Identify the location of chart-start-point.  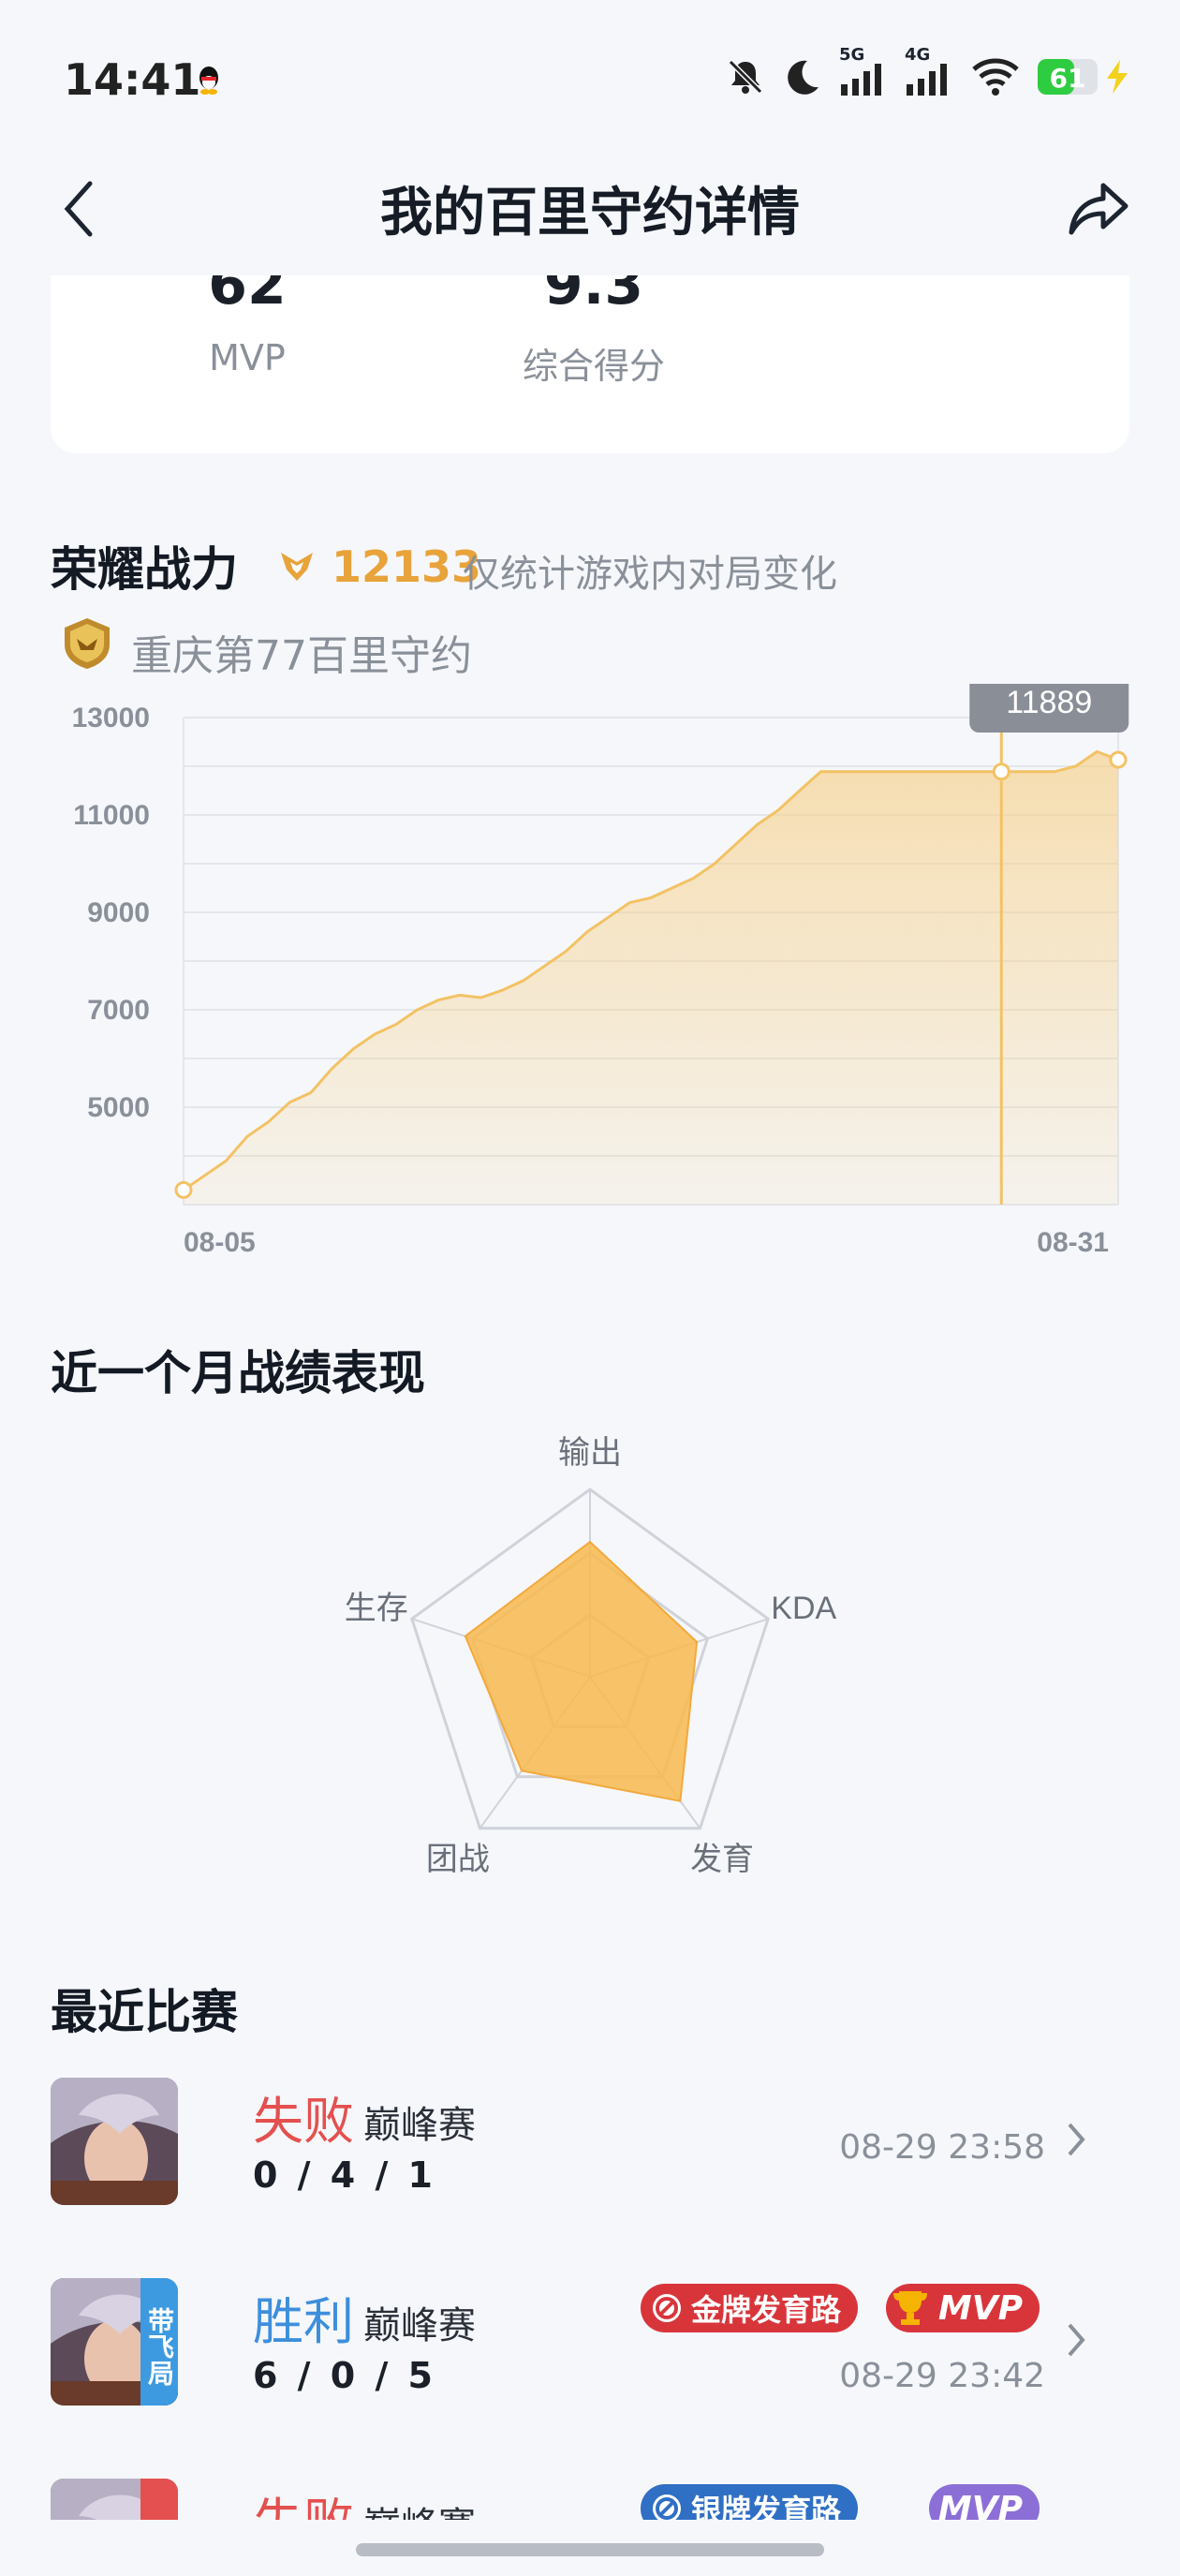
(183, 1190).